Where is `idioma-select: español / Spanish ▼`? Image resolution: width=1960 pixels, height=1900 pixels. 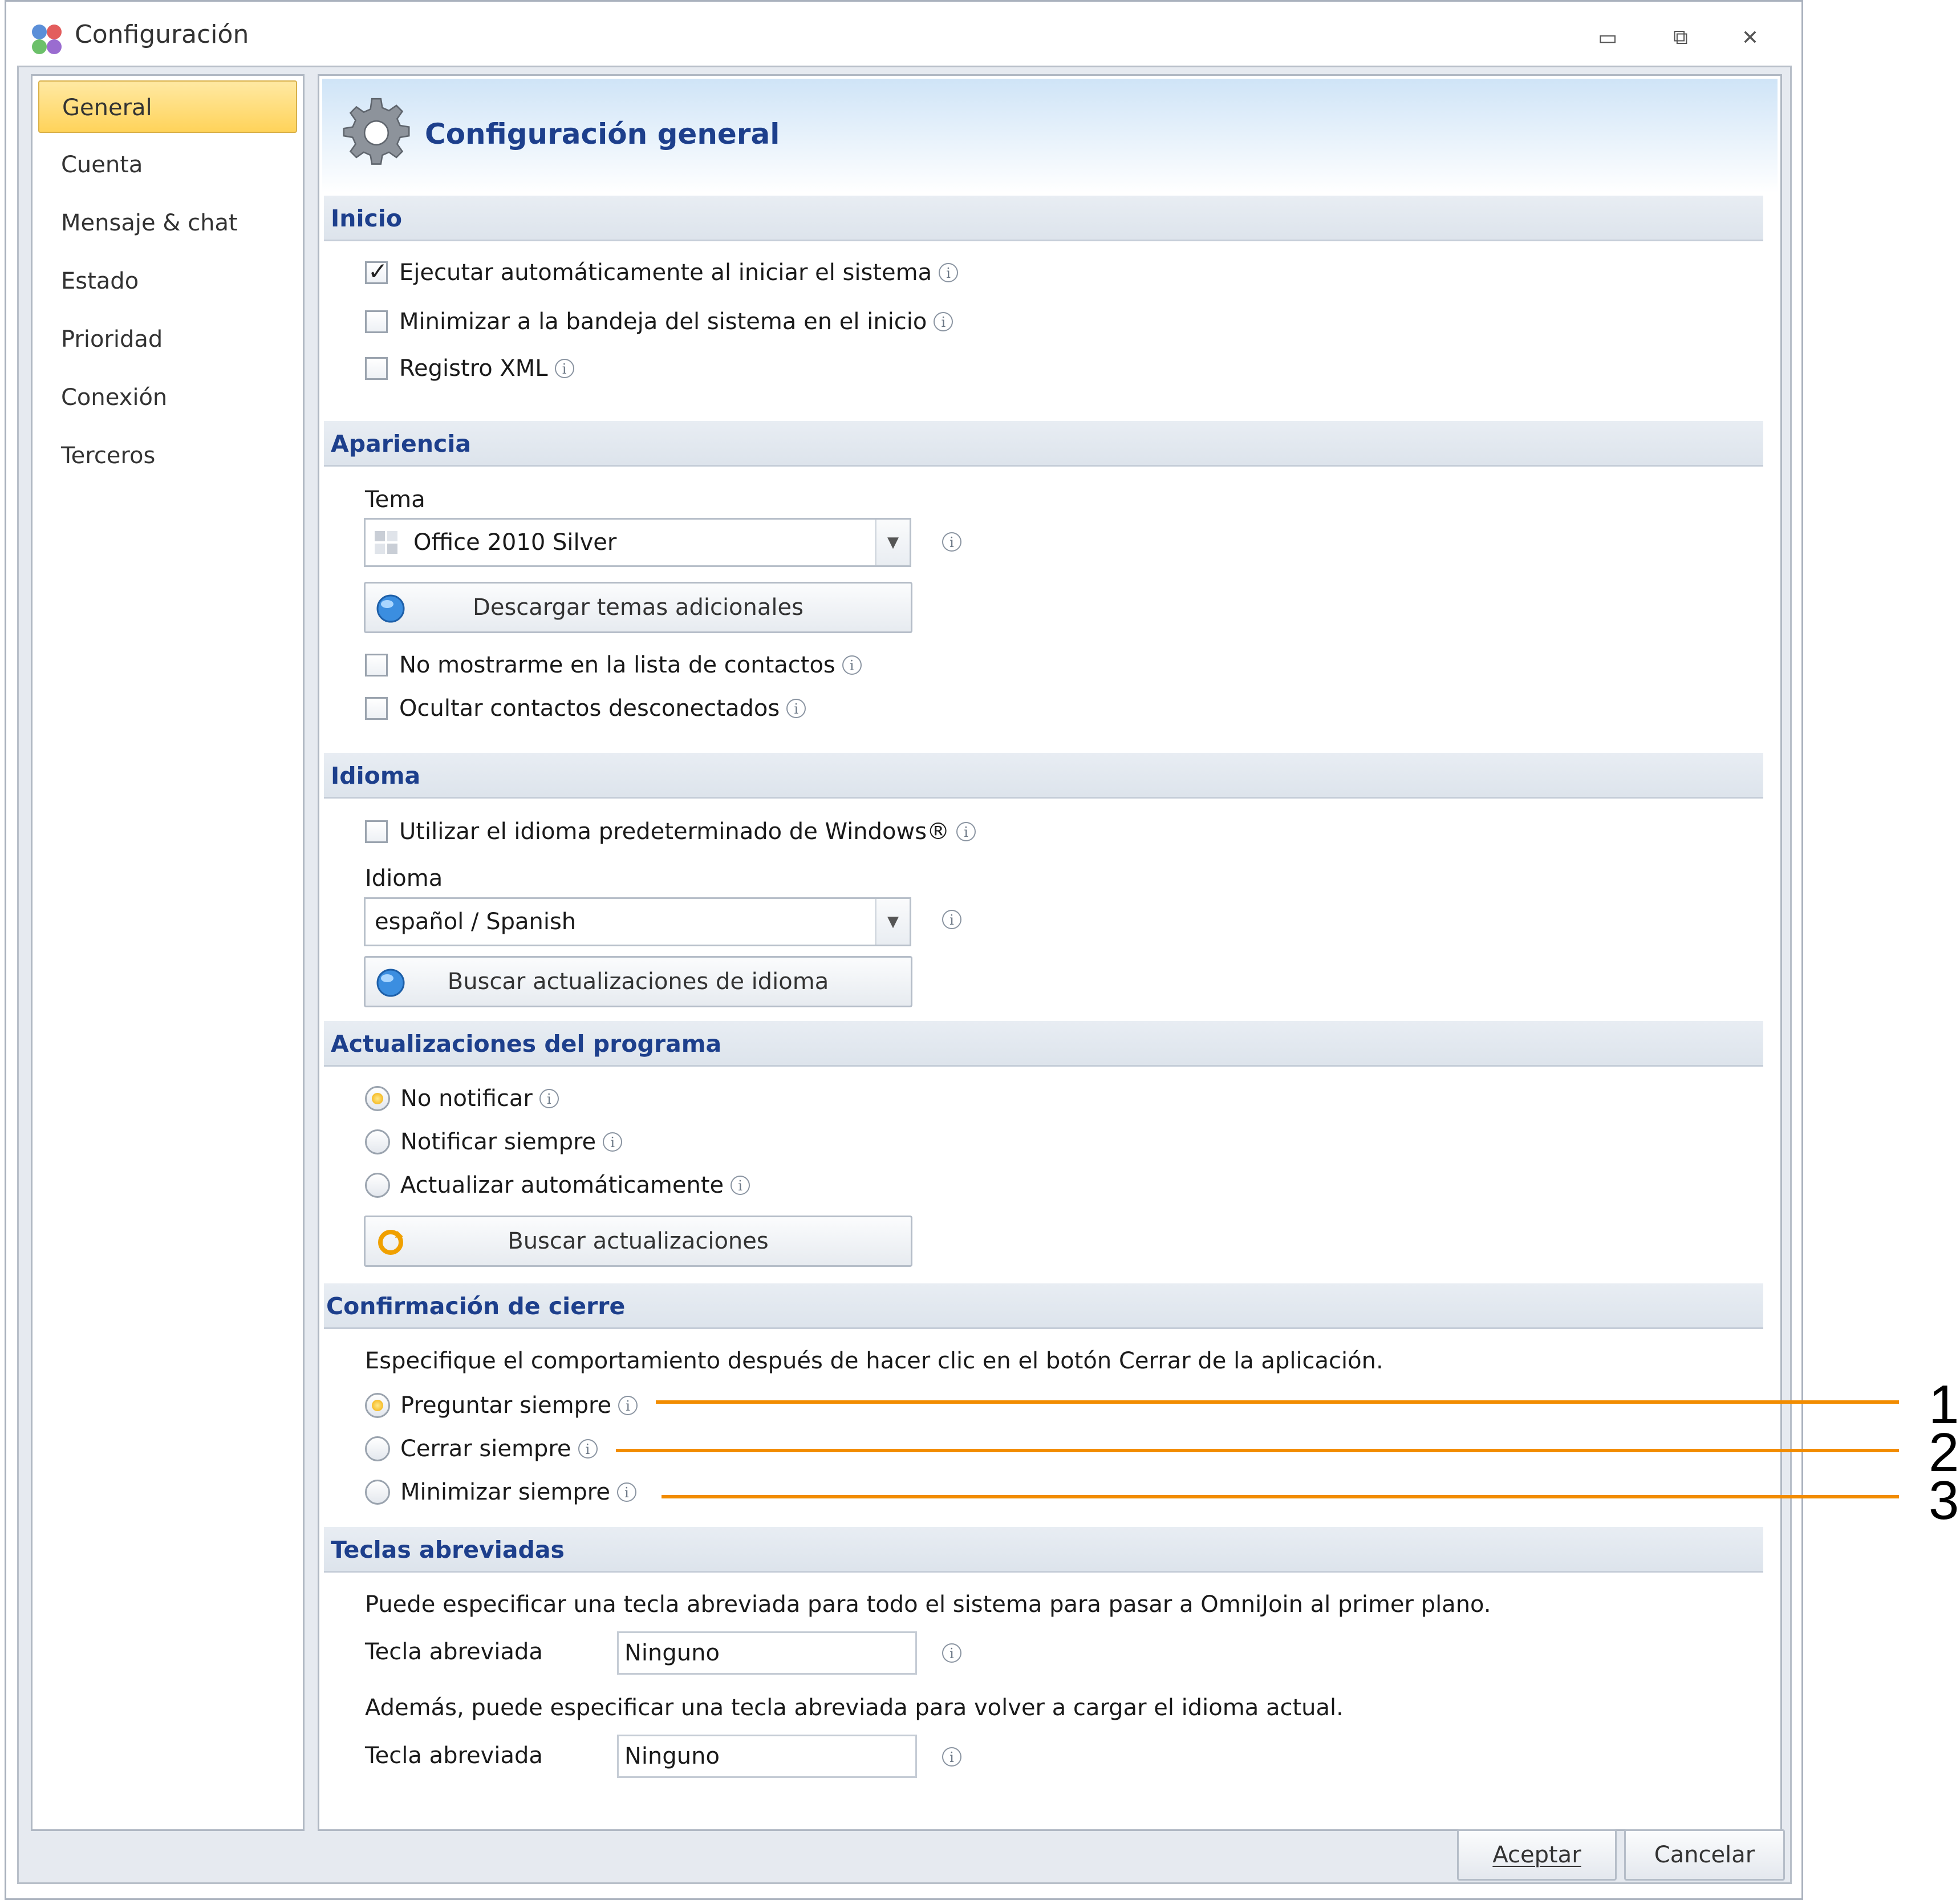
idioma-select: español / Spanish ▼ is located at coordinates (637, 921).